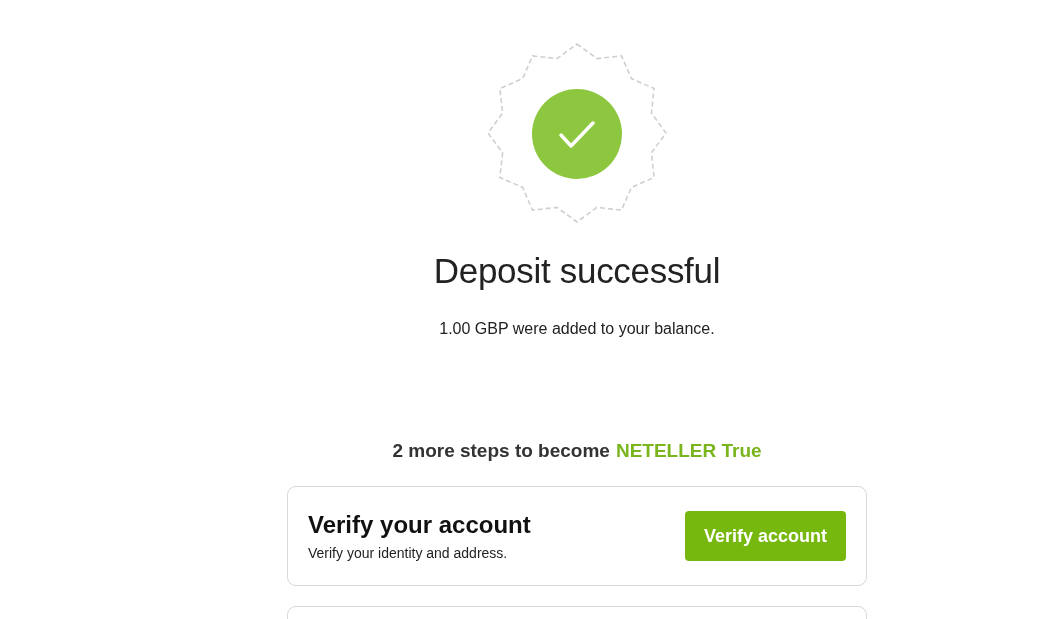 The width and height of the screenshot is (1043, 619). Describe the element at coordinates (408, 552) in the screenshot. I see `card-description: Verify your identity and address.` at that location.